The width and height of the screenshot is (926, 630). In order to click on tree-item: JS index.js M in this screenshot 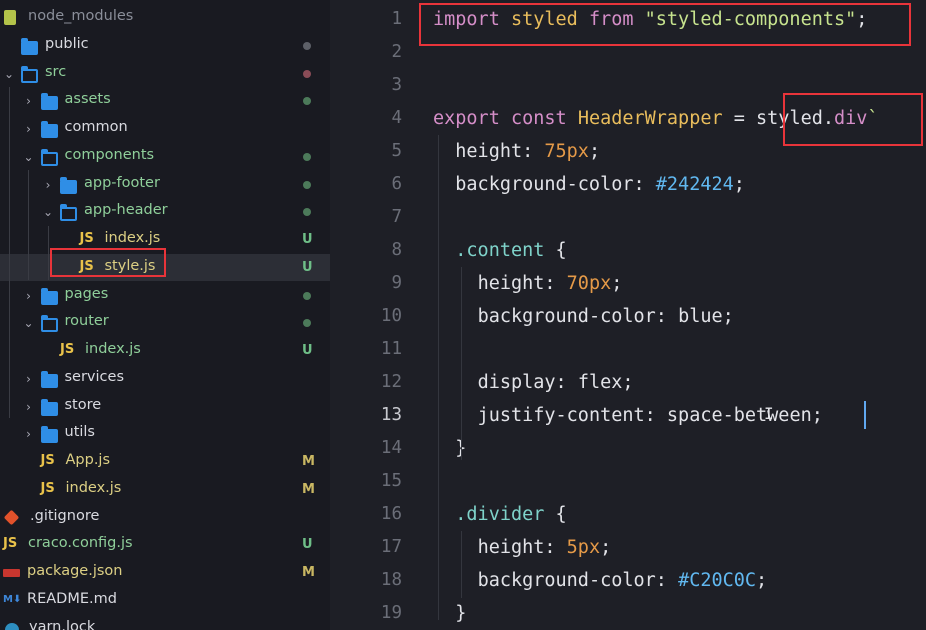, I will do `click(165, 490)`.